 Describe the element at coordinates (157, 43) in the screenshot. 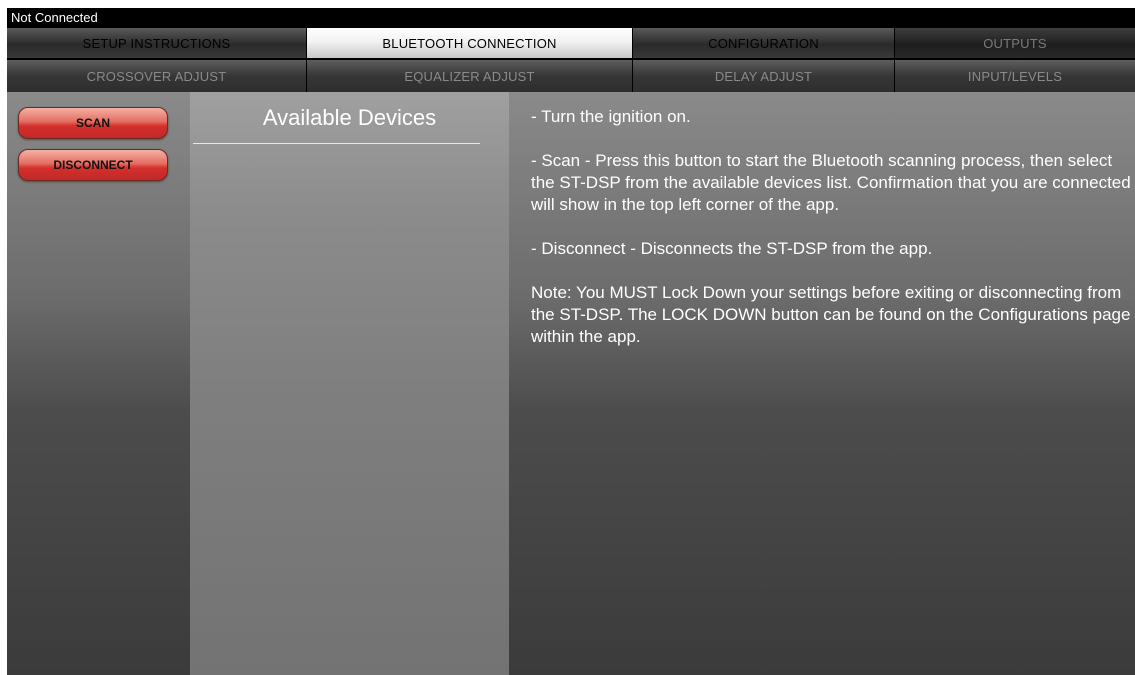

I see `tab-setup-instructions: SETUP INSTRUCTIONS` at that location.